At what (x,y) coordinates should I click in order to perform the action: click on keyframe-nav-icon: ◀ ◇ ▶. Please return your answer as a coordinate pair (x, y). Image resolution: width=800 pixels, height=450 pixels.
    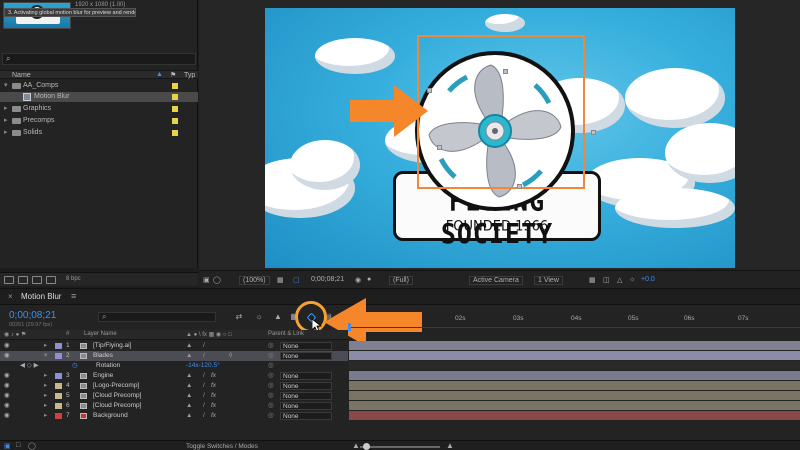
    Looking at the image, I should click on (29, 366).